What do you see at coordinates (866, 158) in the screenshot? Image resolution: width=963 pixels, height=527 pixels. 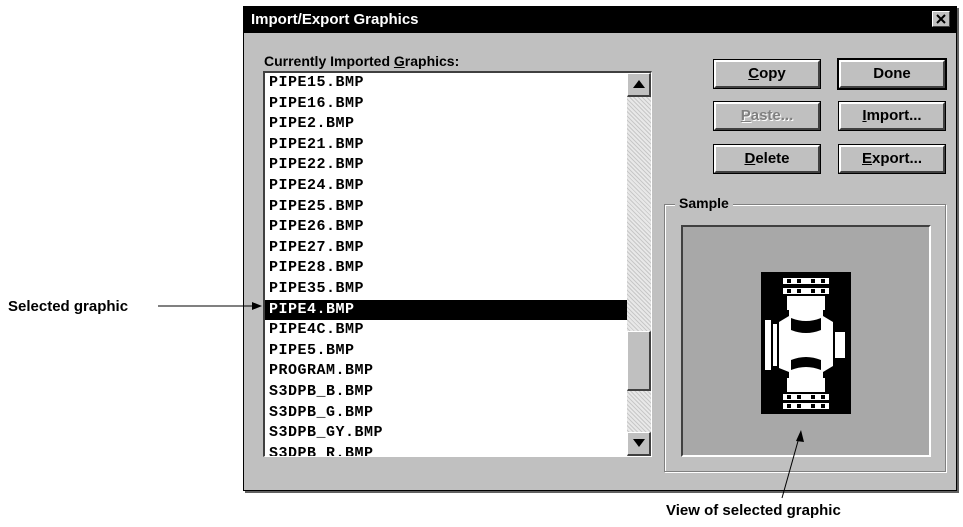 I see `export-accel: E` at bounding box center [866, 158].